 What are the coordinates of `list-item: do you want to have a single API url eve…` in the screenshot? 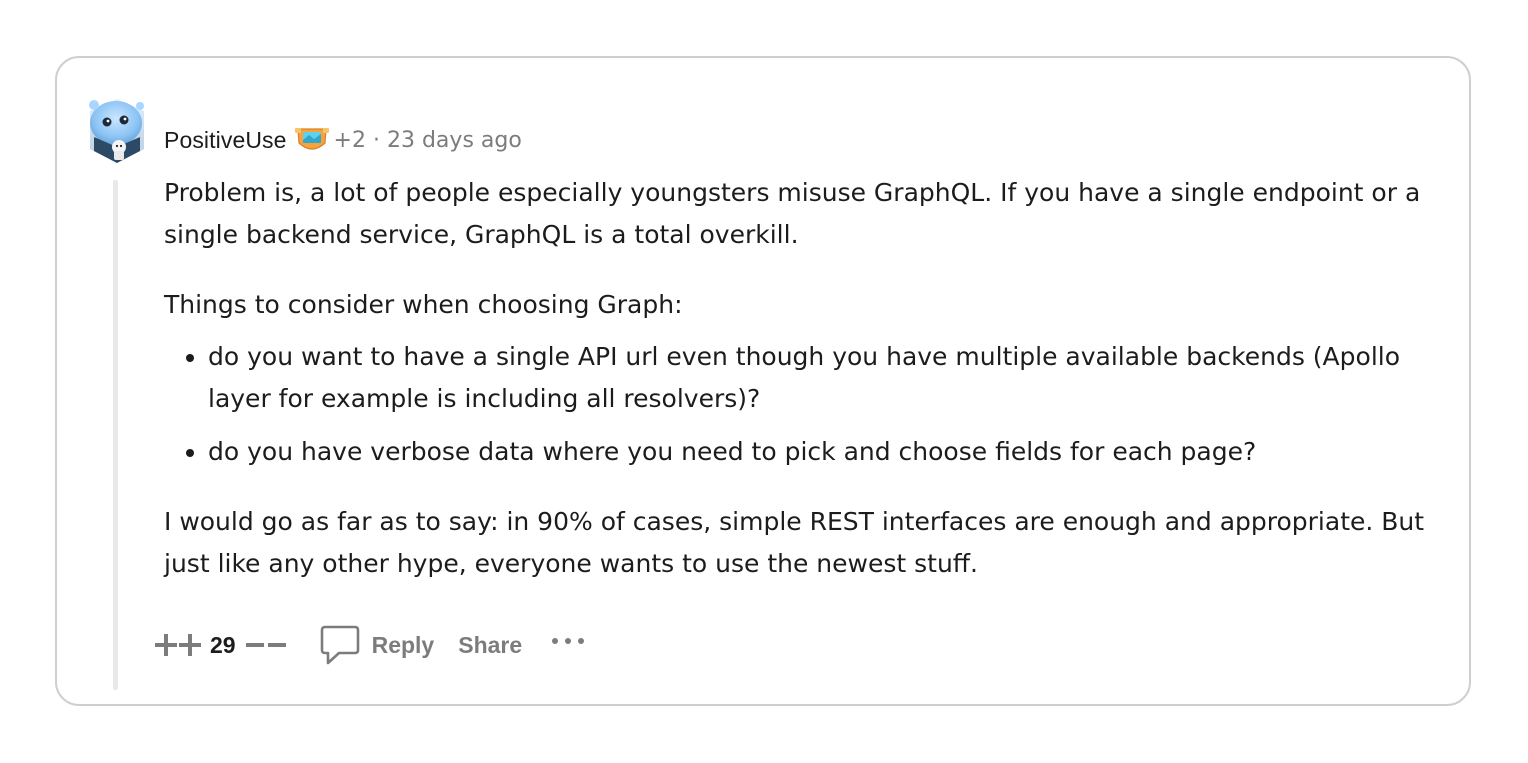 It's located at (821, 378).